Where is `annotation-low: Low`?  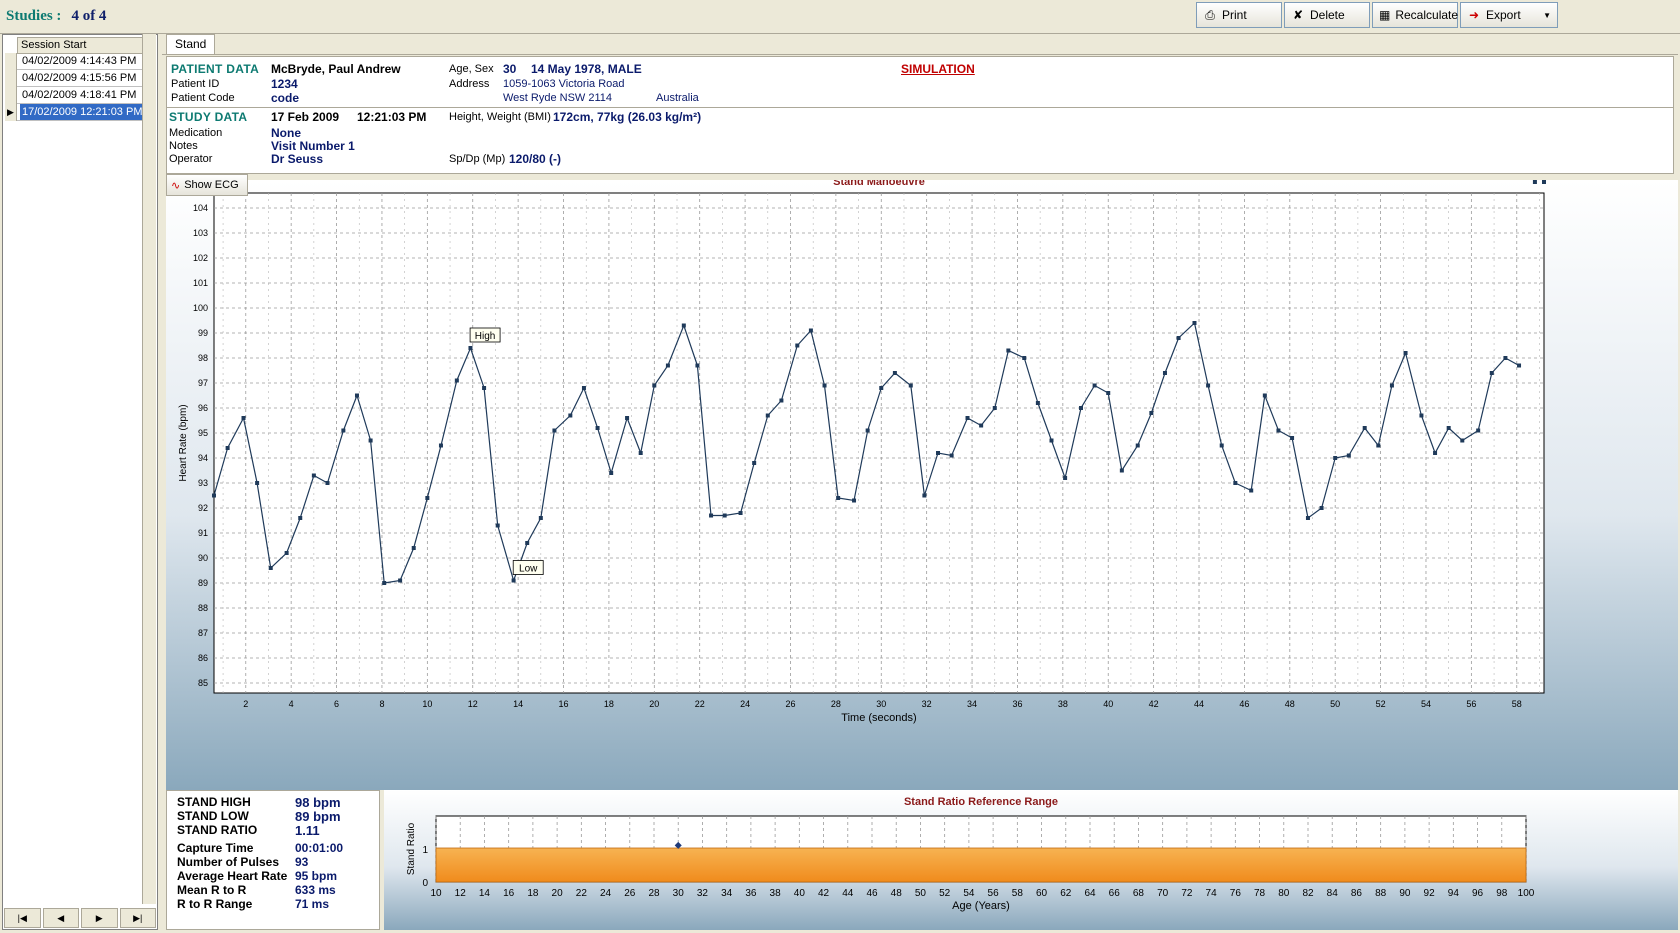 annotation-low: Low is located at coordinates (528, 567).